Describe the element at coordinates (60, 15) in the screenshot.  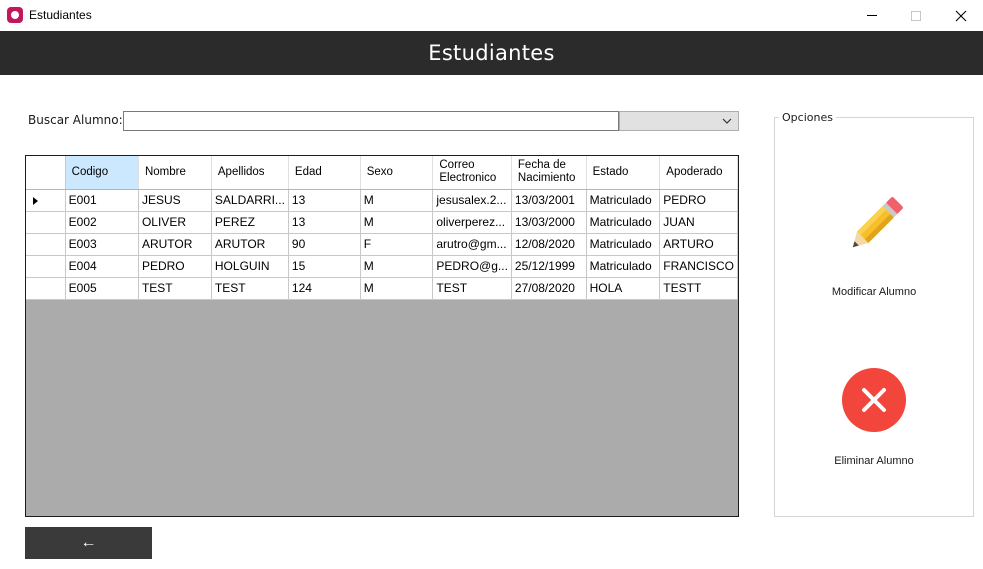
I see `window-title: Estudiantes` at that location.